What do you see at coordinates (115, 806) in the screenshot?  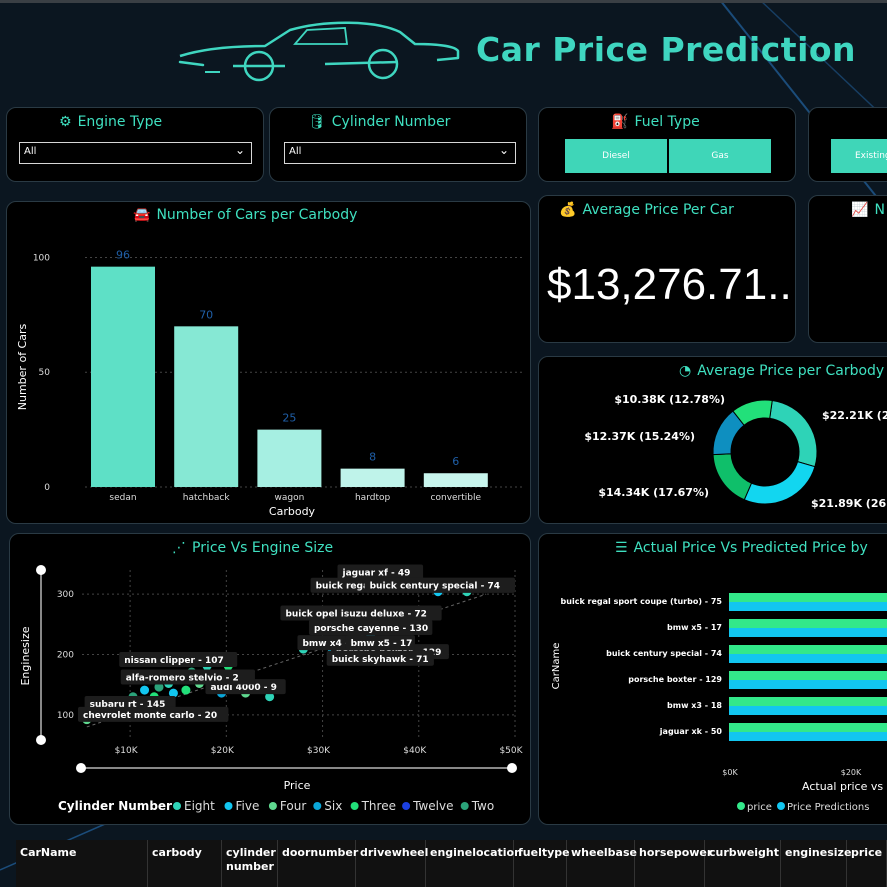 I see `legend-title: Cylinder Number` at bounding box center [115, 806].